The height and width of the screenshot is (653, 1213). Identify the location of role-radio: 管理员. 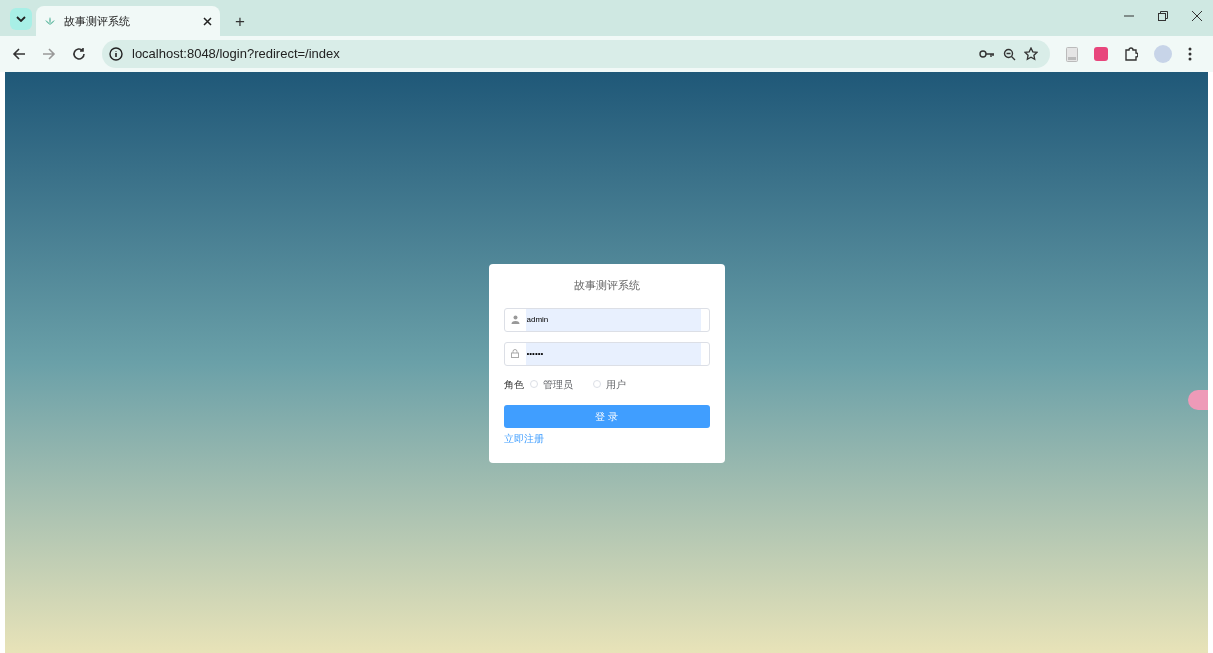
(551, 384).